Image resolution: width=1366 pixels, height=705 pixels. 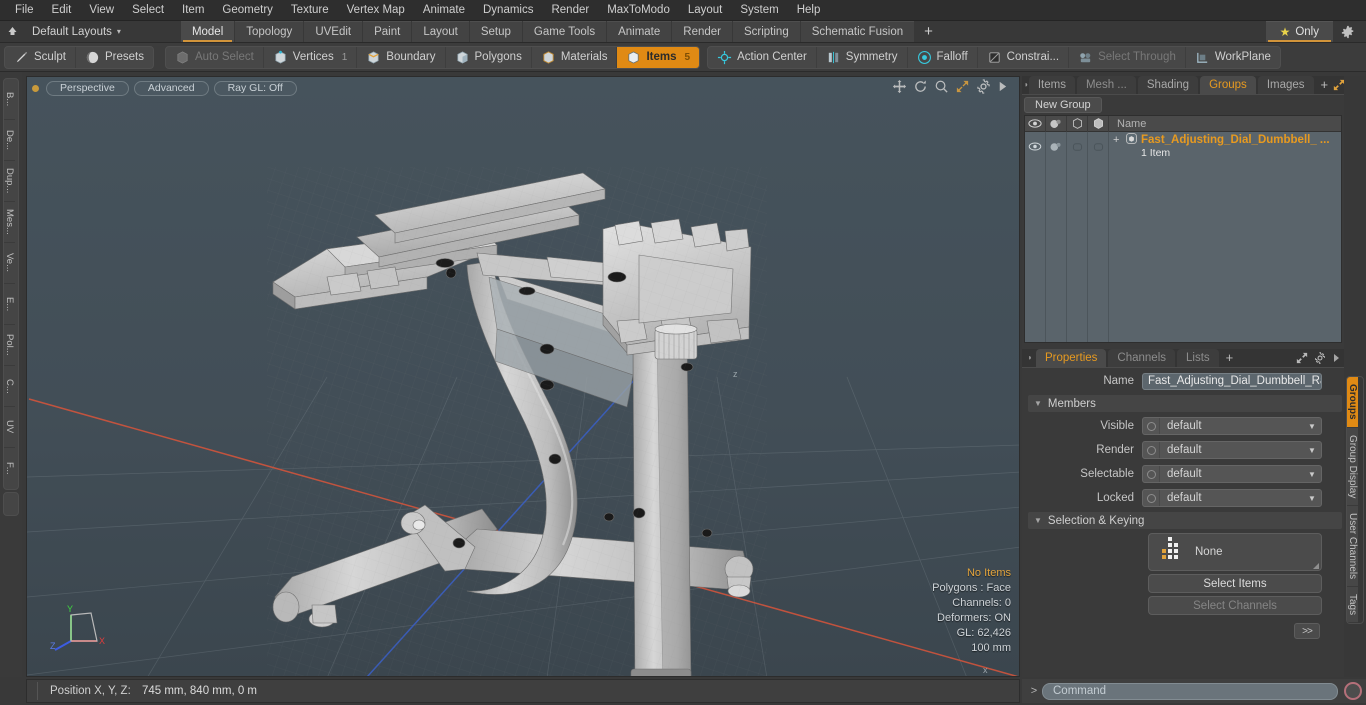 I want to click on render-knob, so click(x=1151, y=450).